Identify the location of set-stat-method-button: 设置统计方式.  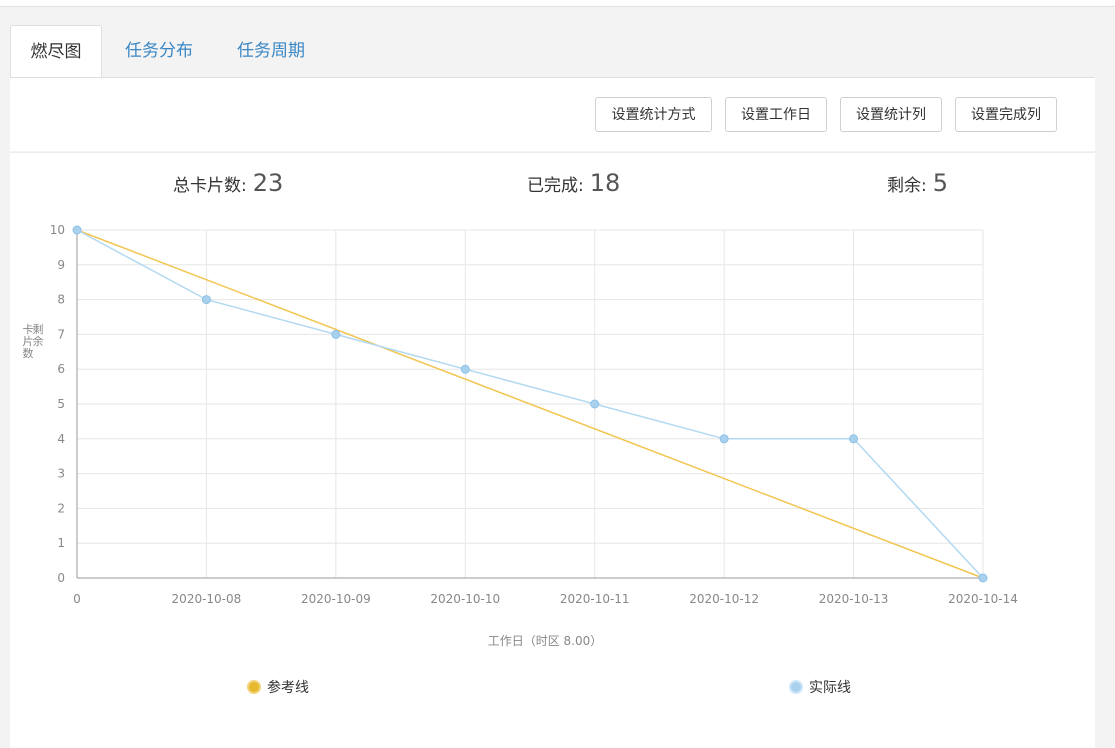
(653, 114).